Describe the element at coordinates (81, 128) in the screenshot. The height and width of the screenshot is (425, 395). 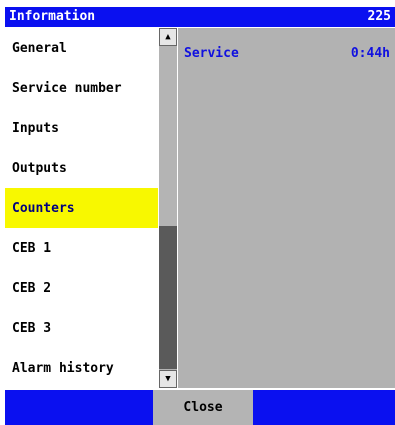
I see `menu-item-inputs: Inputs` at that location.